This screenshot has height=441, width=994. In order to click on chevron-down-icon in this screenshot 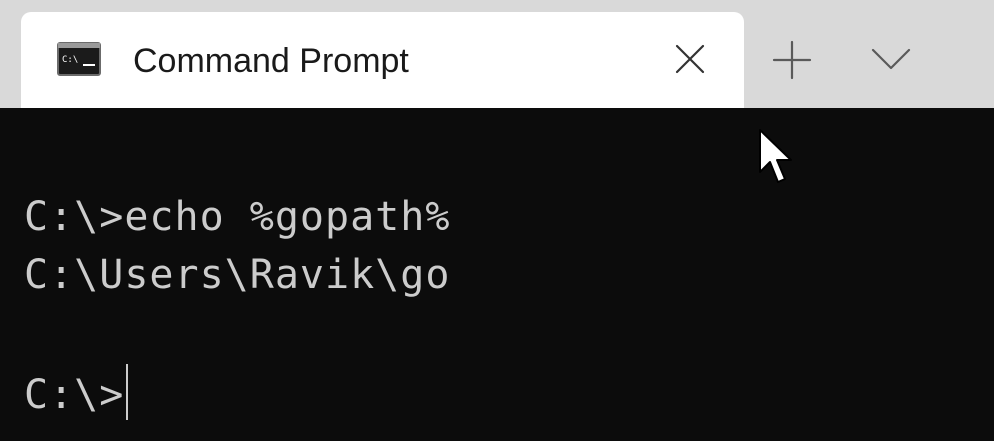, I will do `click(891, 59)`.